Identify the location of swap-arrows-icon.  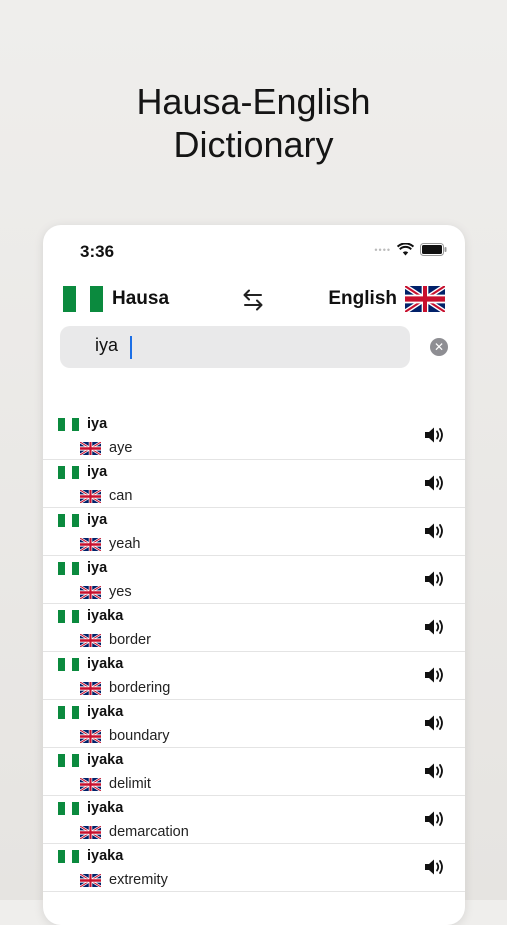
(253, 300).